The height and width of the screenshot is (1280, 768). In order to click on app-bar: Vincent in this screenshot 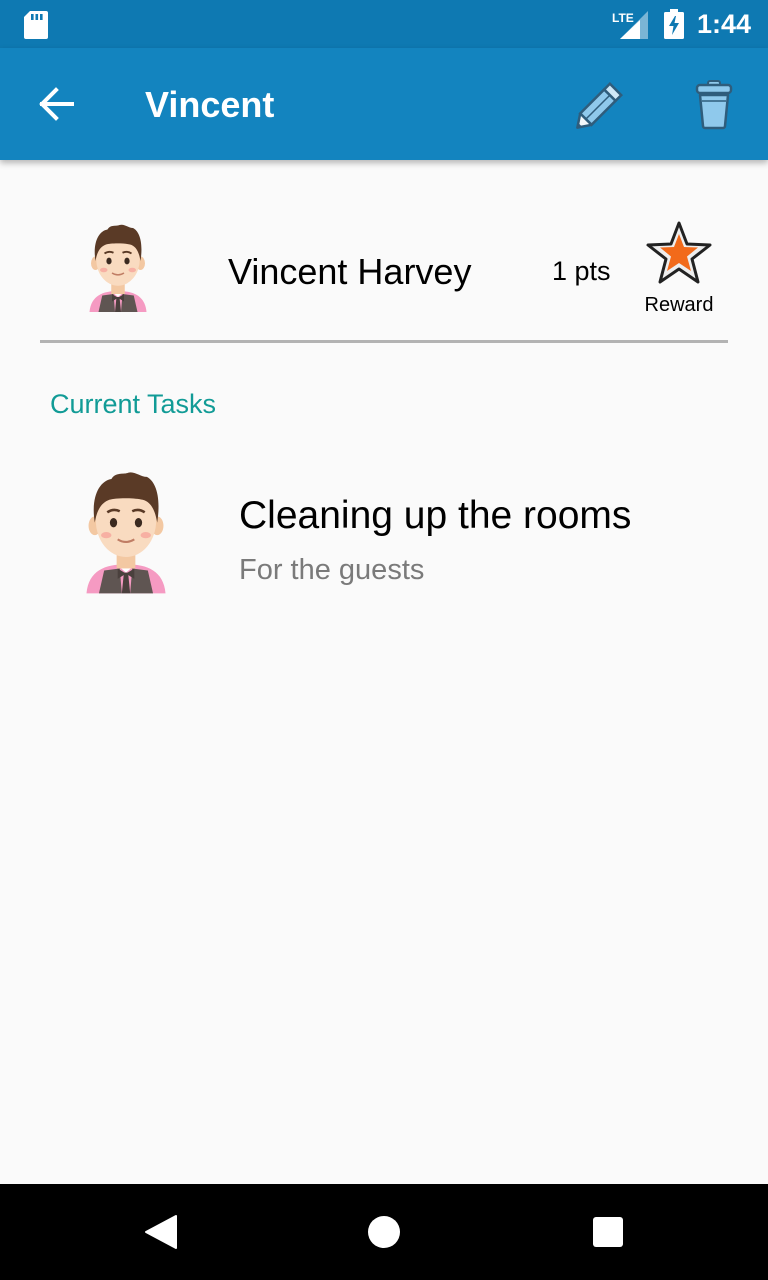, I will do `click(384, 104)`.